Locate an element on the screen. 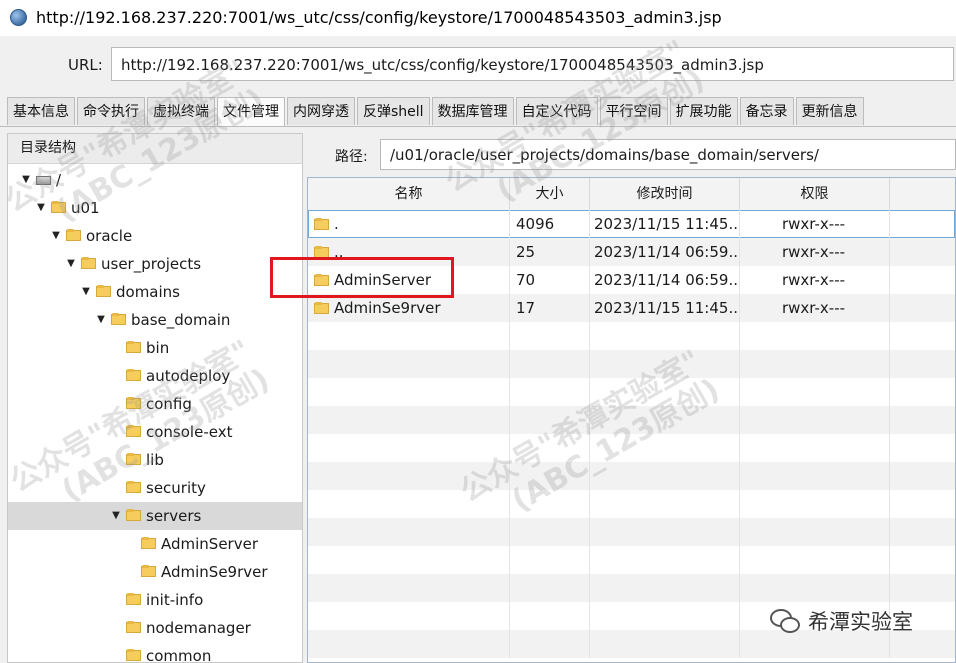 Image resolution: width=956 pixels, height=663 pixels. tree-node: nodemanager is located at coordinates (155, 628).